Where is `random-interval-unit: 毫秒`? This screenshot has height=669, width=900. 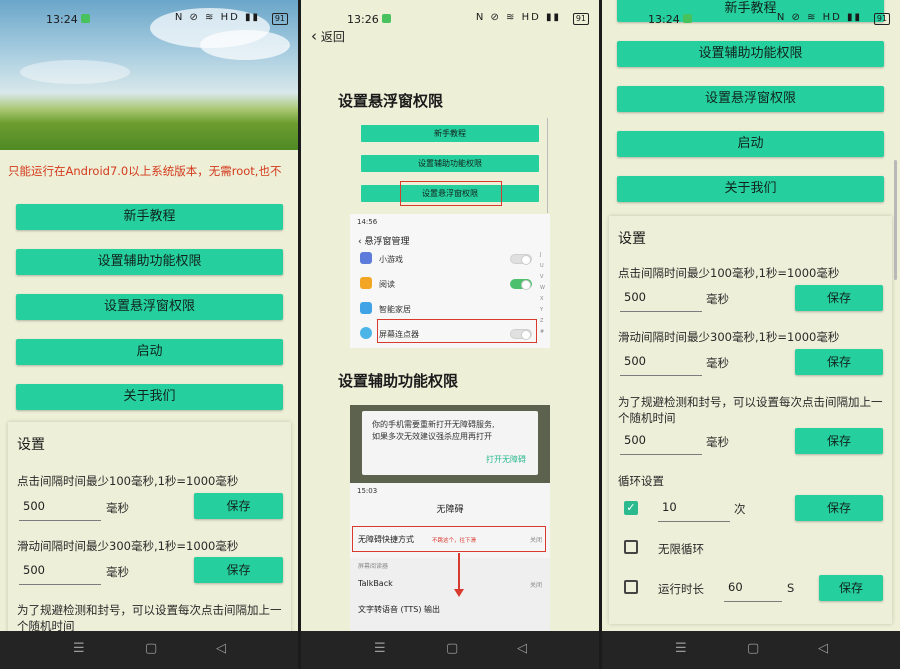 random-interval-unit: 毫秒 is located at coordinates (717, 442).